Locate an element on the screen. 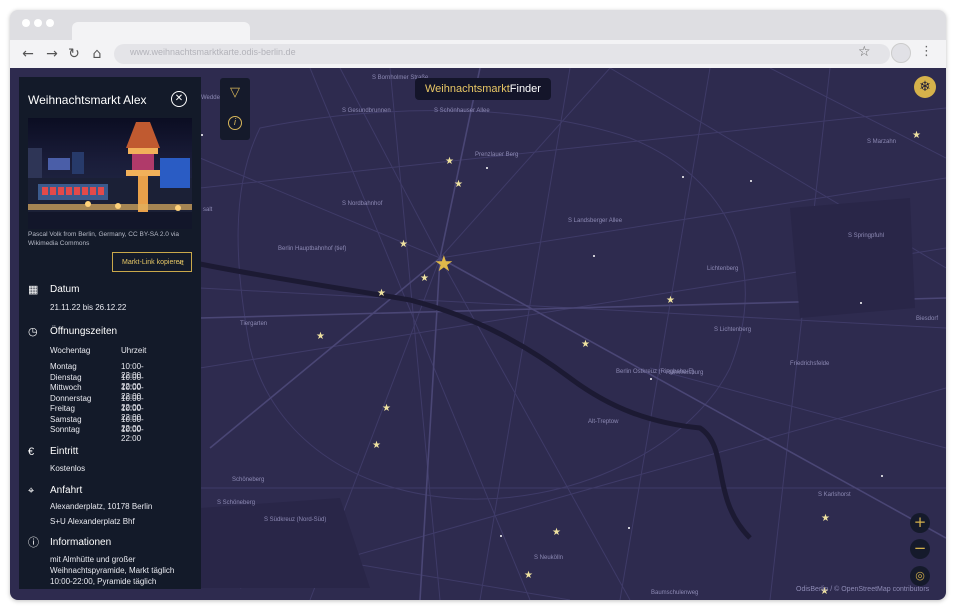 The width and height of the screenshot is (956, 608). info-line-1: mit Almhütte und großer is located at coordinates (93, 559).